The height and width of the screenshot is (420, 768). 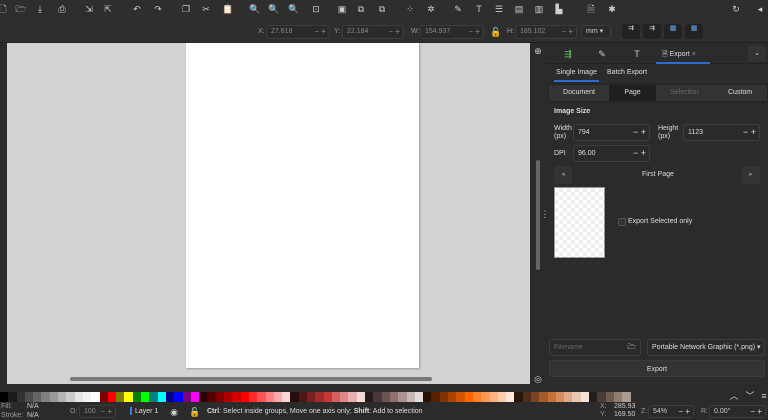 I want to click on zoom-drawing-icon: 🔍, so click(x=274, y=9).